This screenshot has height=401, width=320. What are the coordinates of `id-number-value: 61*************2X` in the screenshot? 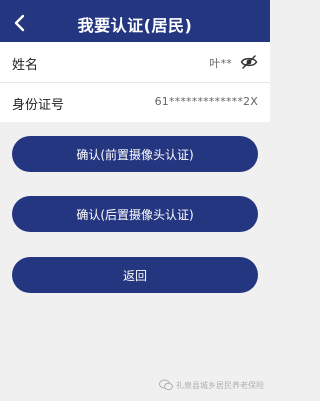 It's located at (206, 101).